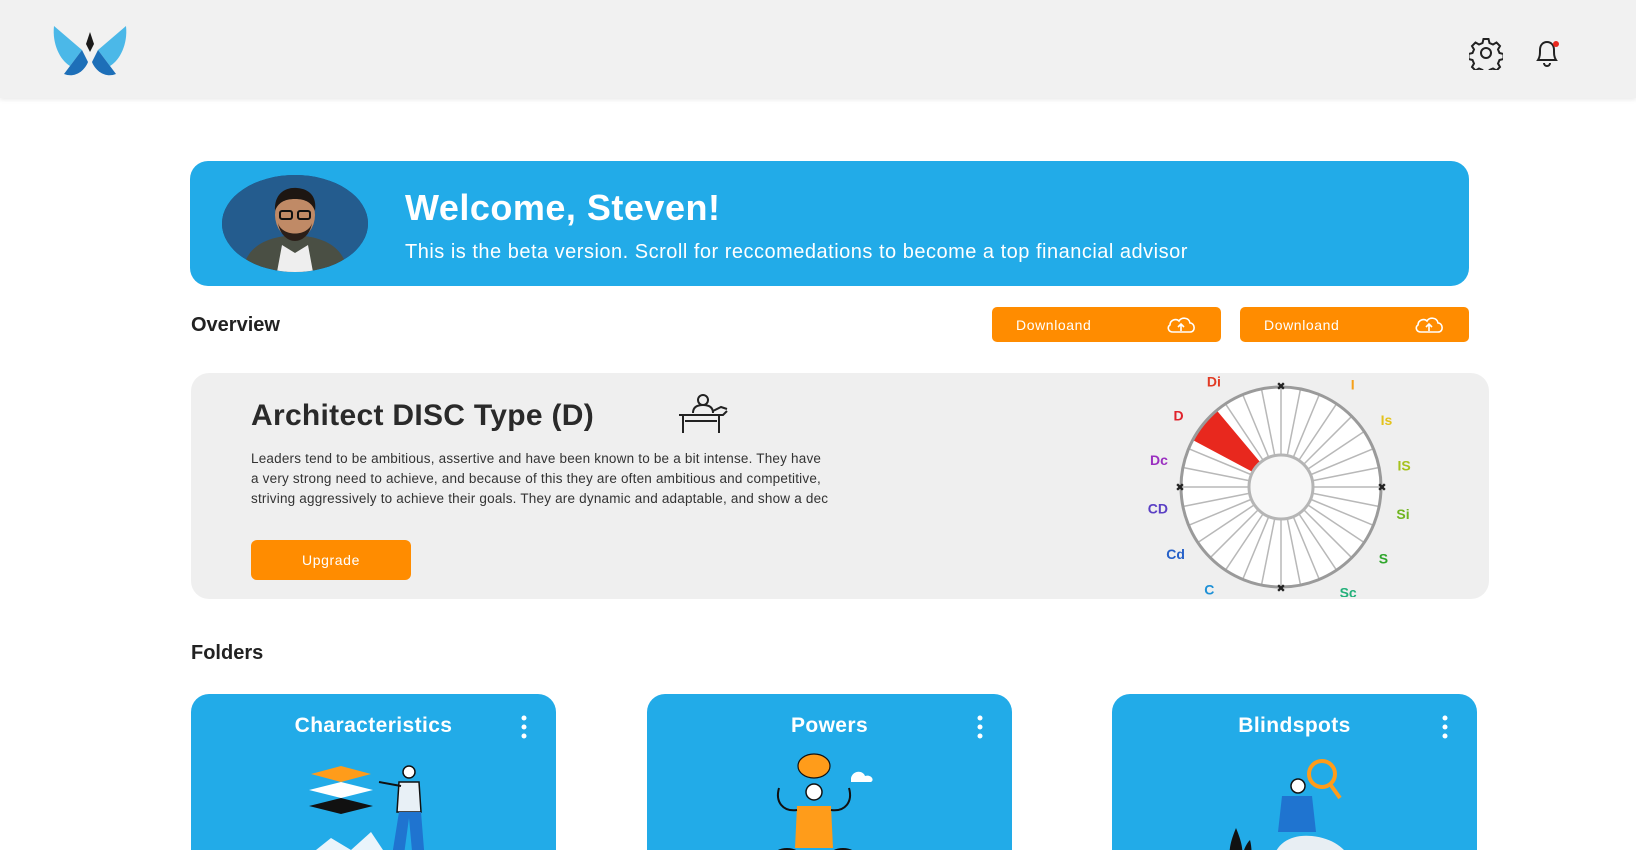  I want to click on upgrade-button: Upgrade, so click(331, 560).